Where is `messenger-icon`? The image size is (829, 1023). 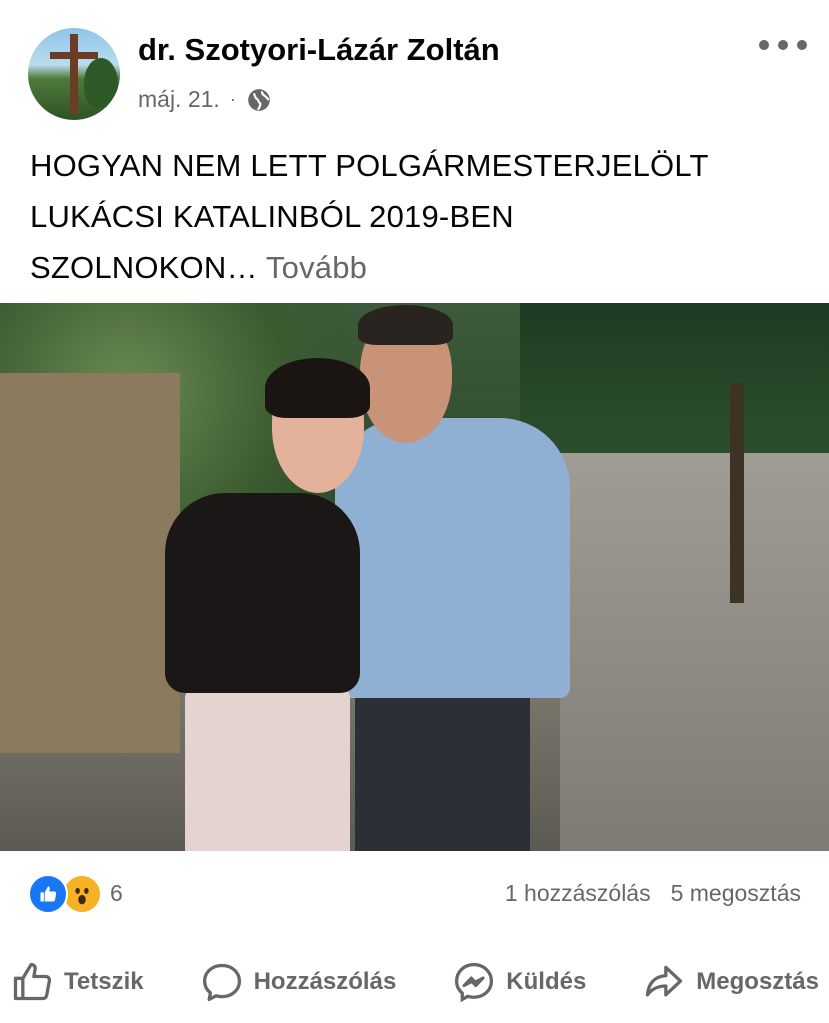 messenger-icon is located at coordinates (474, 982).